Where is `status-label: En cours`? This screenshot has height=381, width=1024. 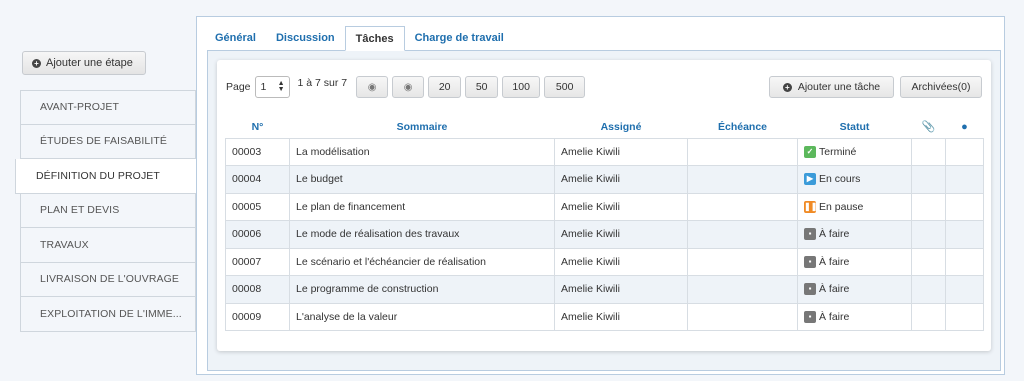
status-label: En cours is located at coordinates (840, 179).